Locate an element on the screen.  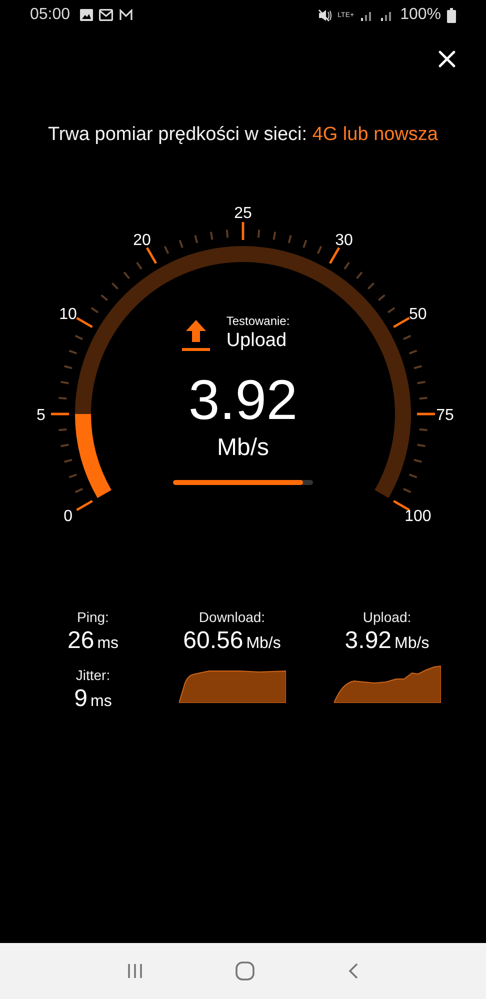
email-icon is located at coordinates (106, 15).